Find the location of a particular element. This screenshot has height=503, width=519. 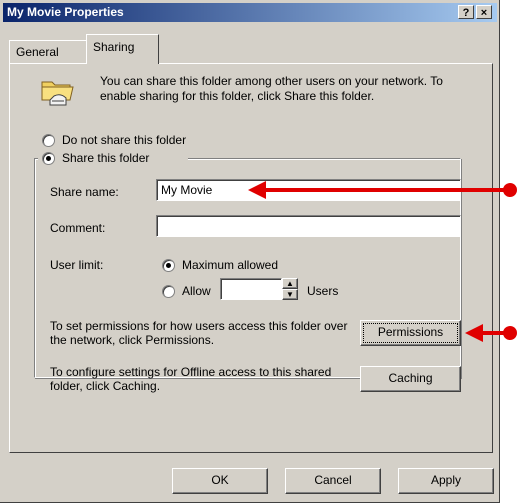

tab-sharing-label: Sharing is located at coordinates (114, 47).